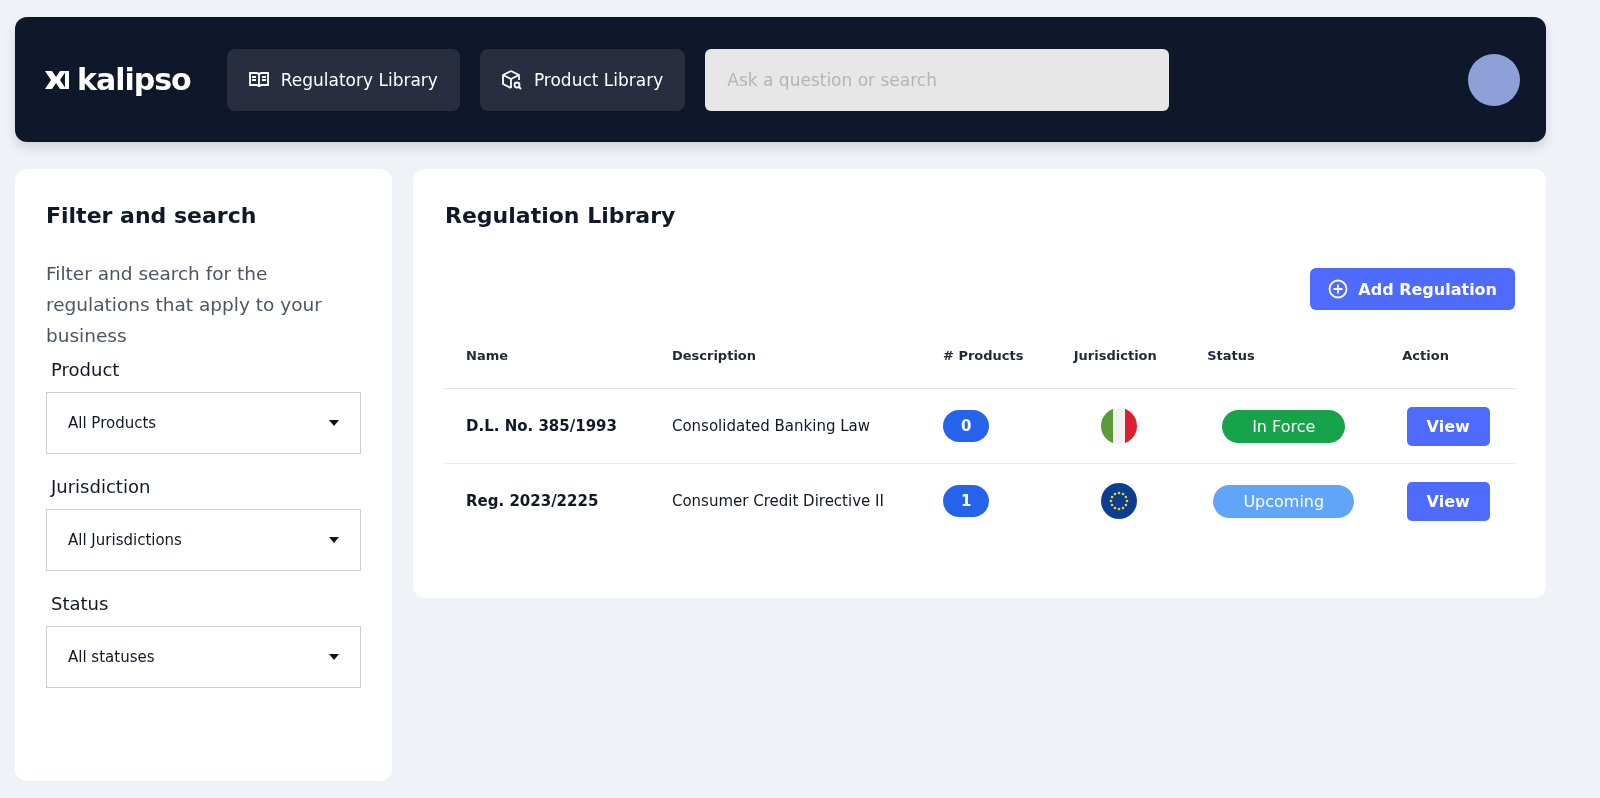  I want to click on add-regulation-button: Add Regulation, so click(1412, 289).